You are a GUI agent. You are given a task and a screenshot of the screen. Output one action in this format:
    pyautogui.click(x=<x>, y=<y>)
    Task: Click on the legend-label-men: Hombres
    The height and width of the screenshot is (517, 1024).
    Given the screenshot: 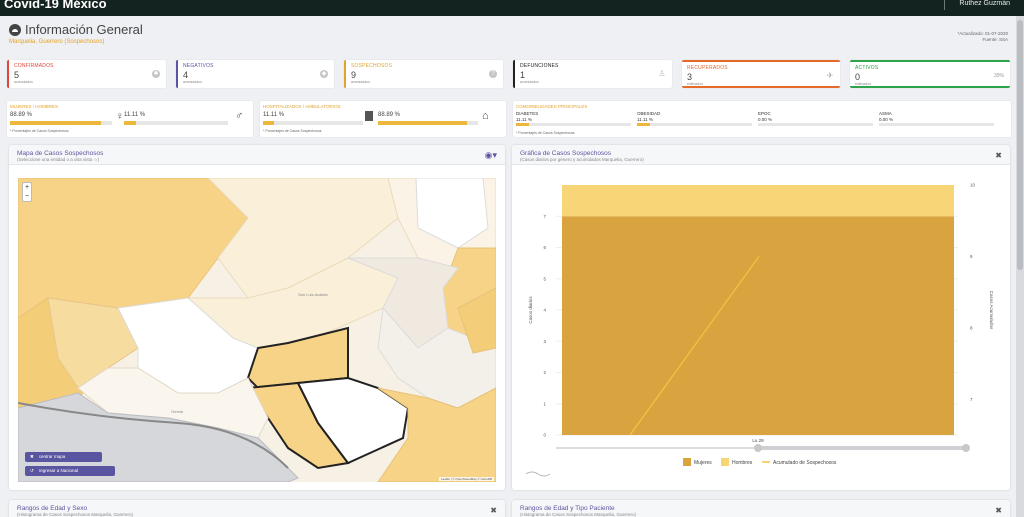 What is the action you would take?
    pyautogui.click(x=742, y=463)
    